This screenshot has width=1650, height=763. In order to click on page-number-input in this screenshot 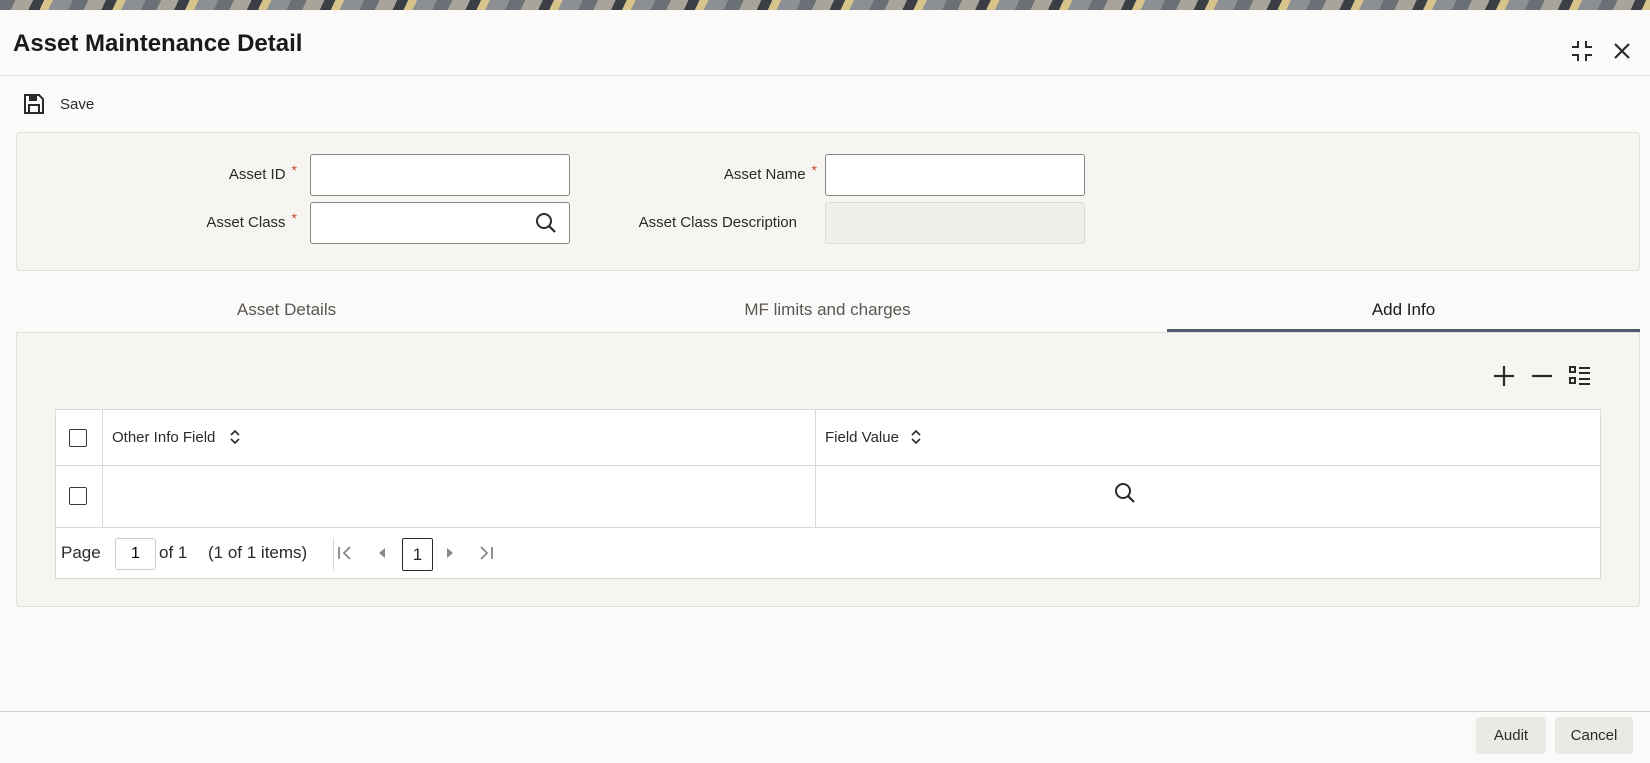, I will do `click(135, 554)`.